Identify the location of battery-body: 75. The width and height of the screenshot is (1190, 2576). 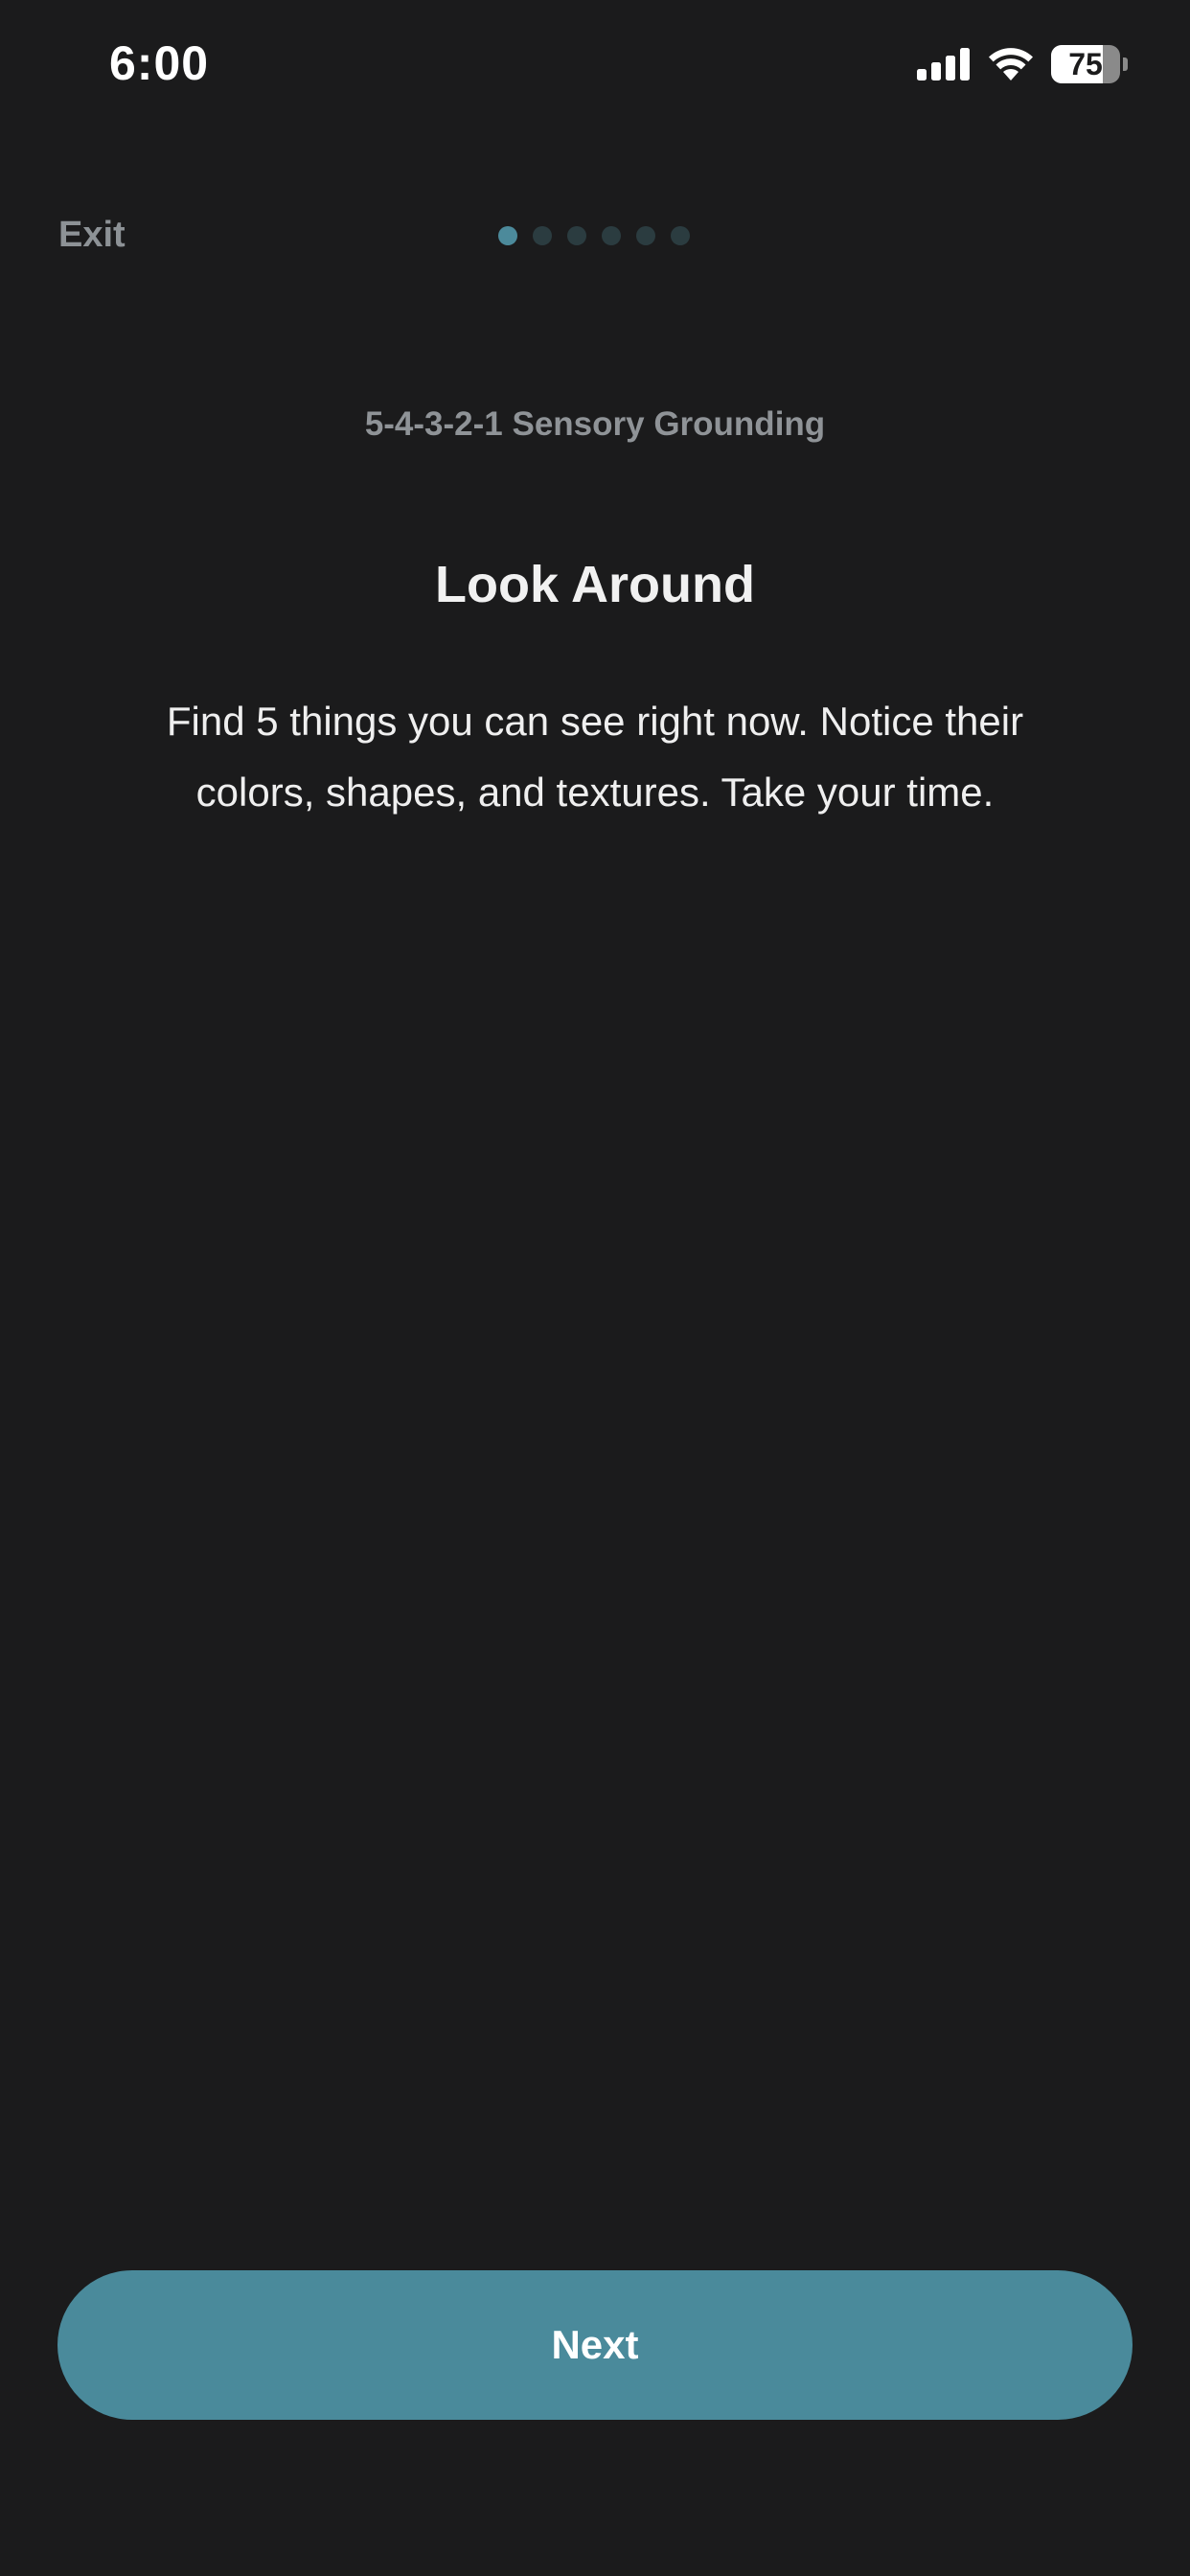
(1085, 64).